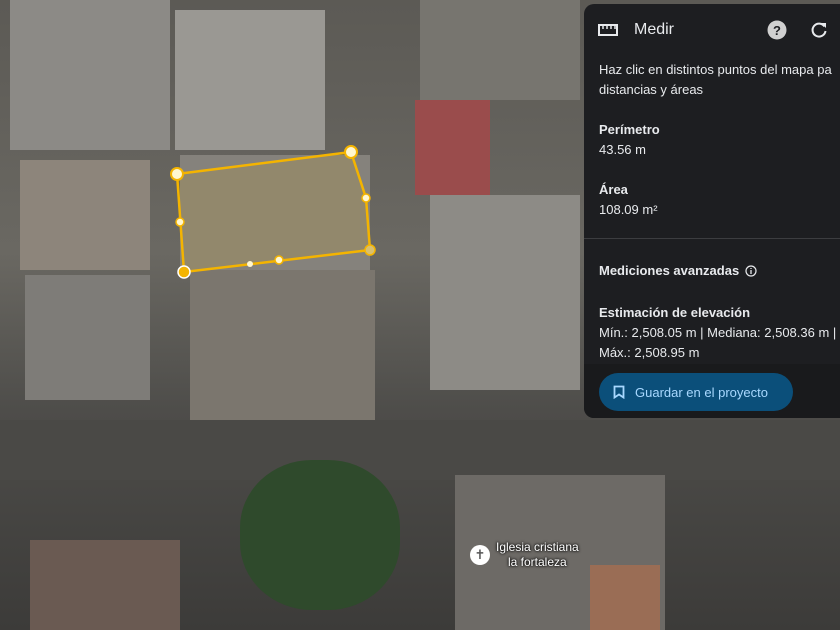  I want to click on refresh-icon, so click(819, 30).